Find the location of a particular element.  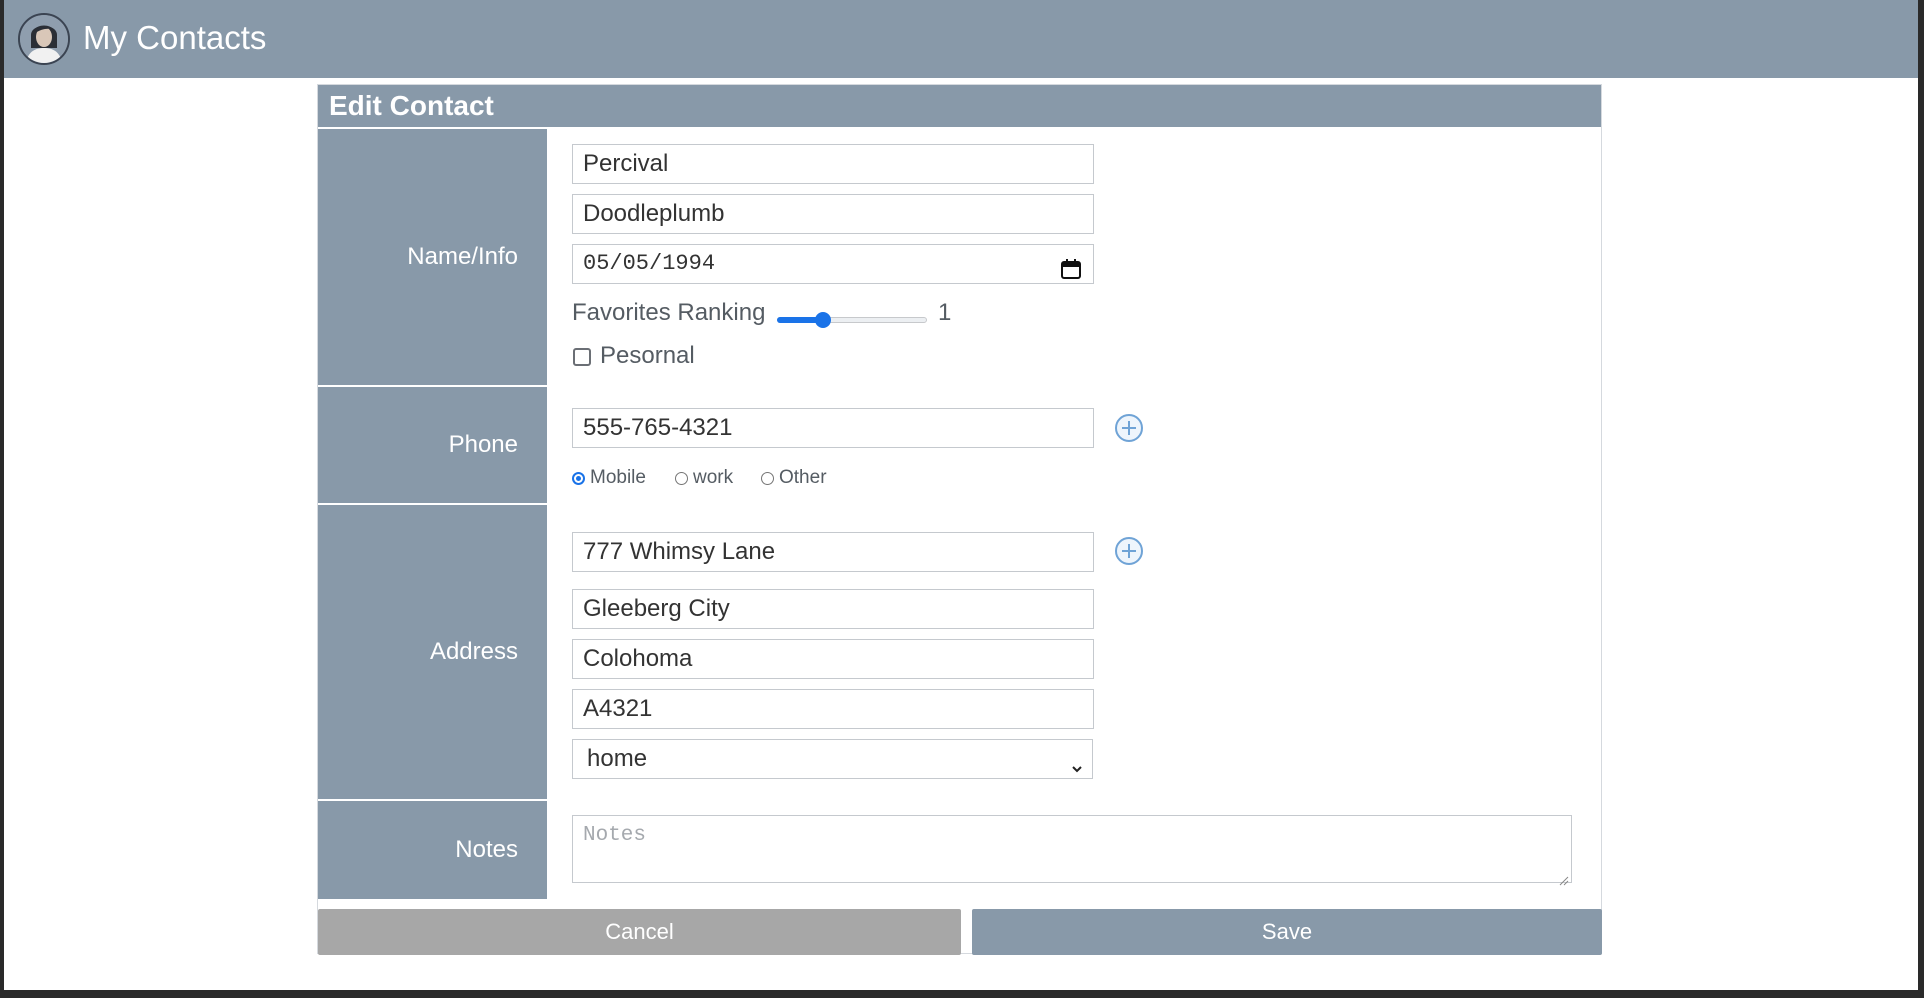

cancel-button: Cancel is located at coordinates (639, 932).